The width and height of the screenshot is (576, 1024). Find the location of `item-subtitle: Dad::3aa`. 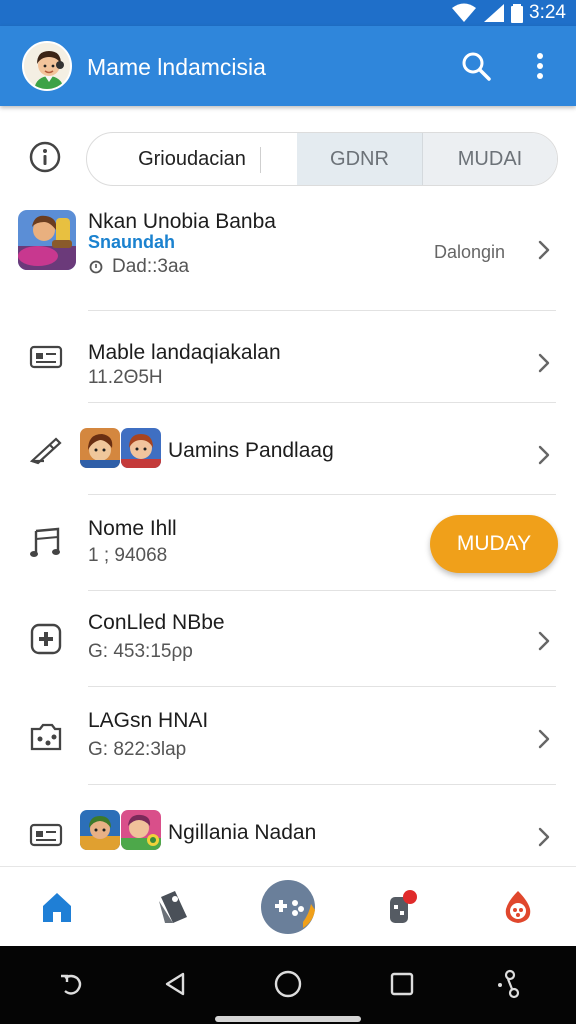

item-subtitle: Dad::3aa is located at coordinates (151, 266).